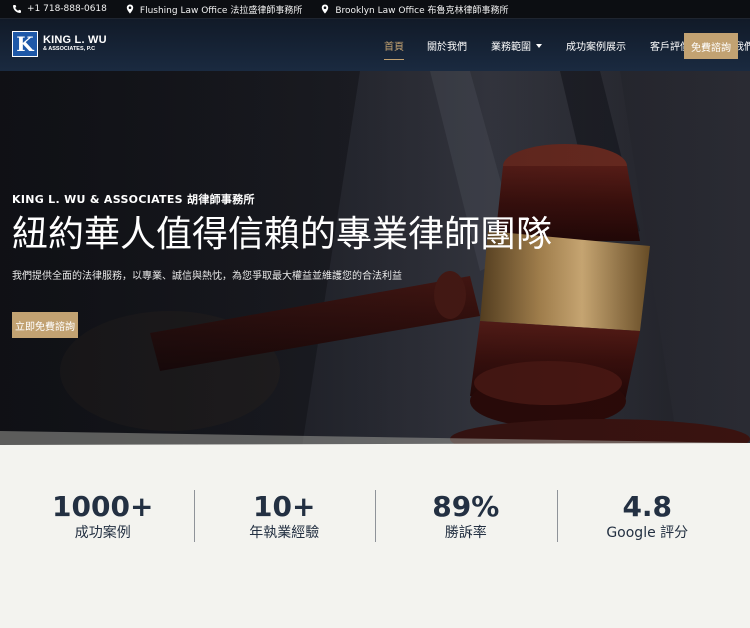 This screenshot has width=750, height=628. What do you see at coordinates (711, 46) in the screenshot?
I see `free-consultation-button: 免費諮詢` at bounding box center [711, 46].